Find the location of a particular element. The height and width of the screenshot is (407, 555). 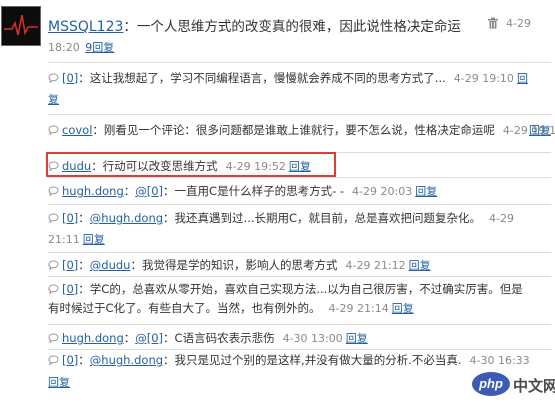

comment-line: [0]：@dudu：我觉得是学的知识，影响人的思考方式 4-29 21:12 回复 is located at coordinates (239, 265).